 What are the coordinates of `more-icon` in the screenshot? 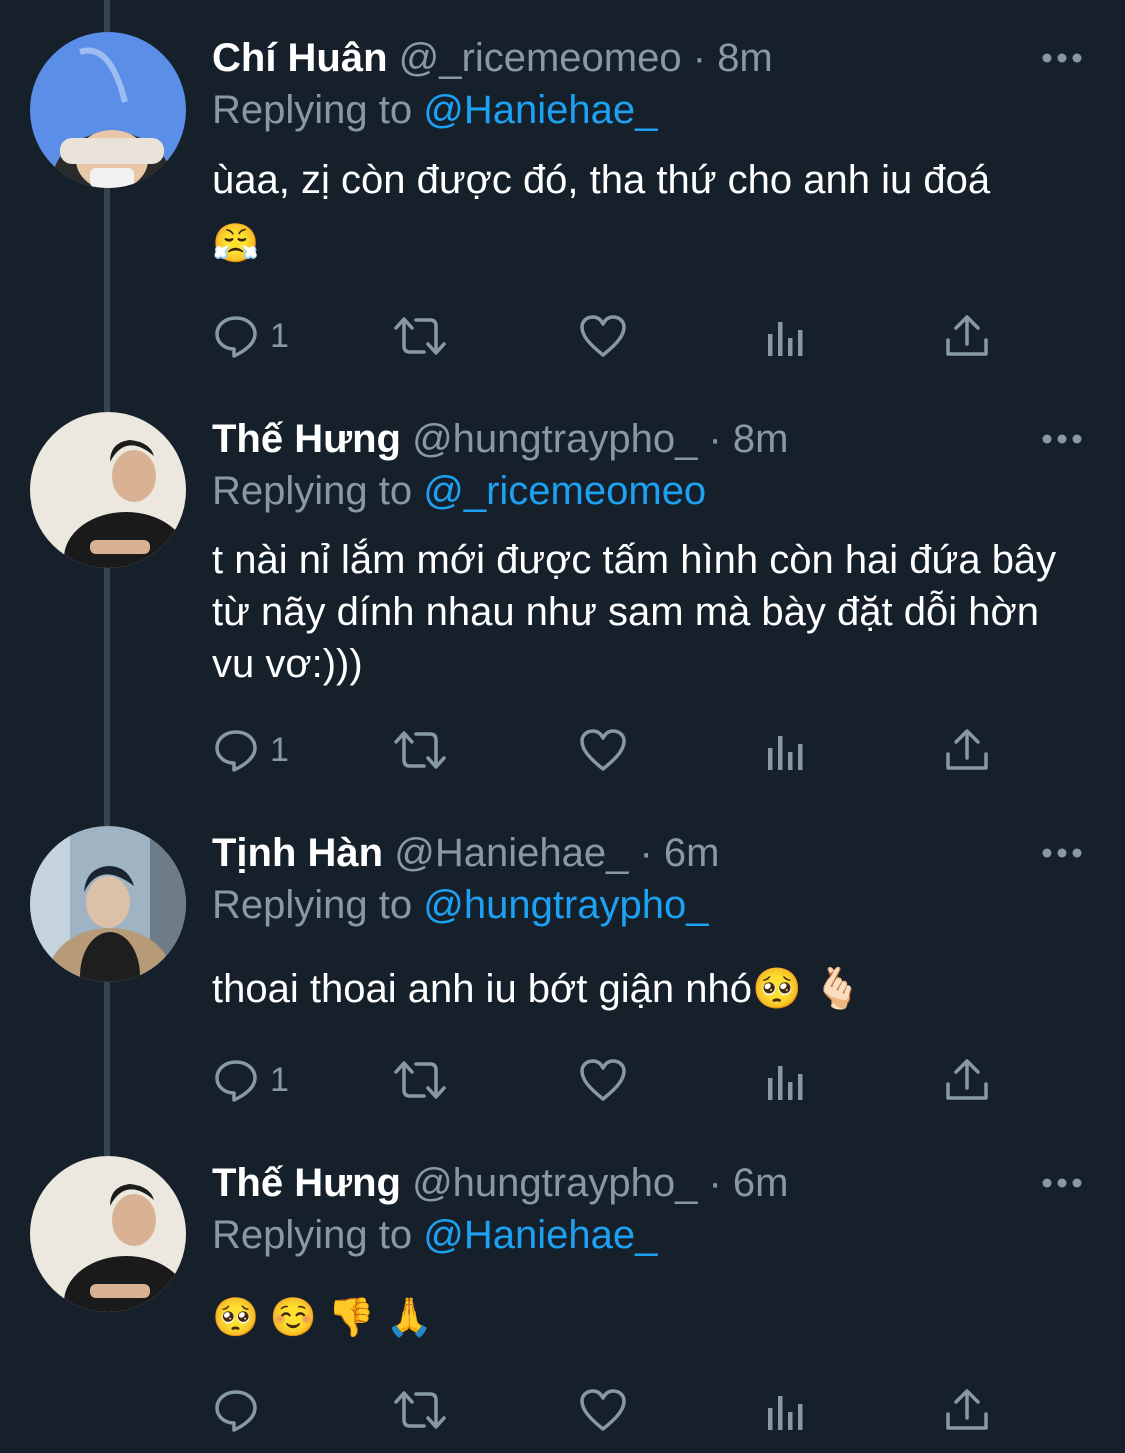 It's located at (1062, 1183).